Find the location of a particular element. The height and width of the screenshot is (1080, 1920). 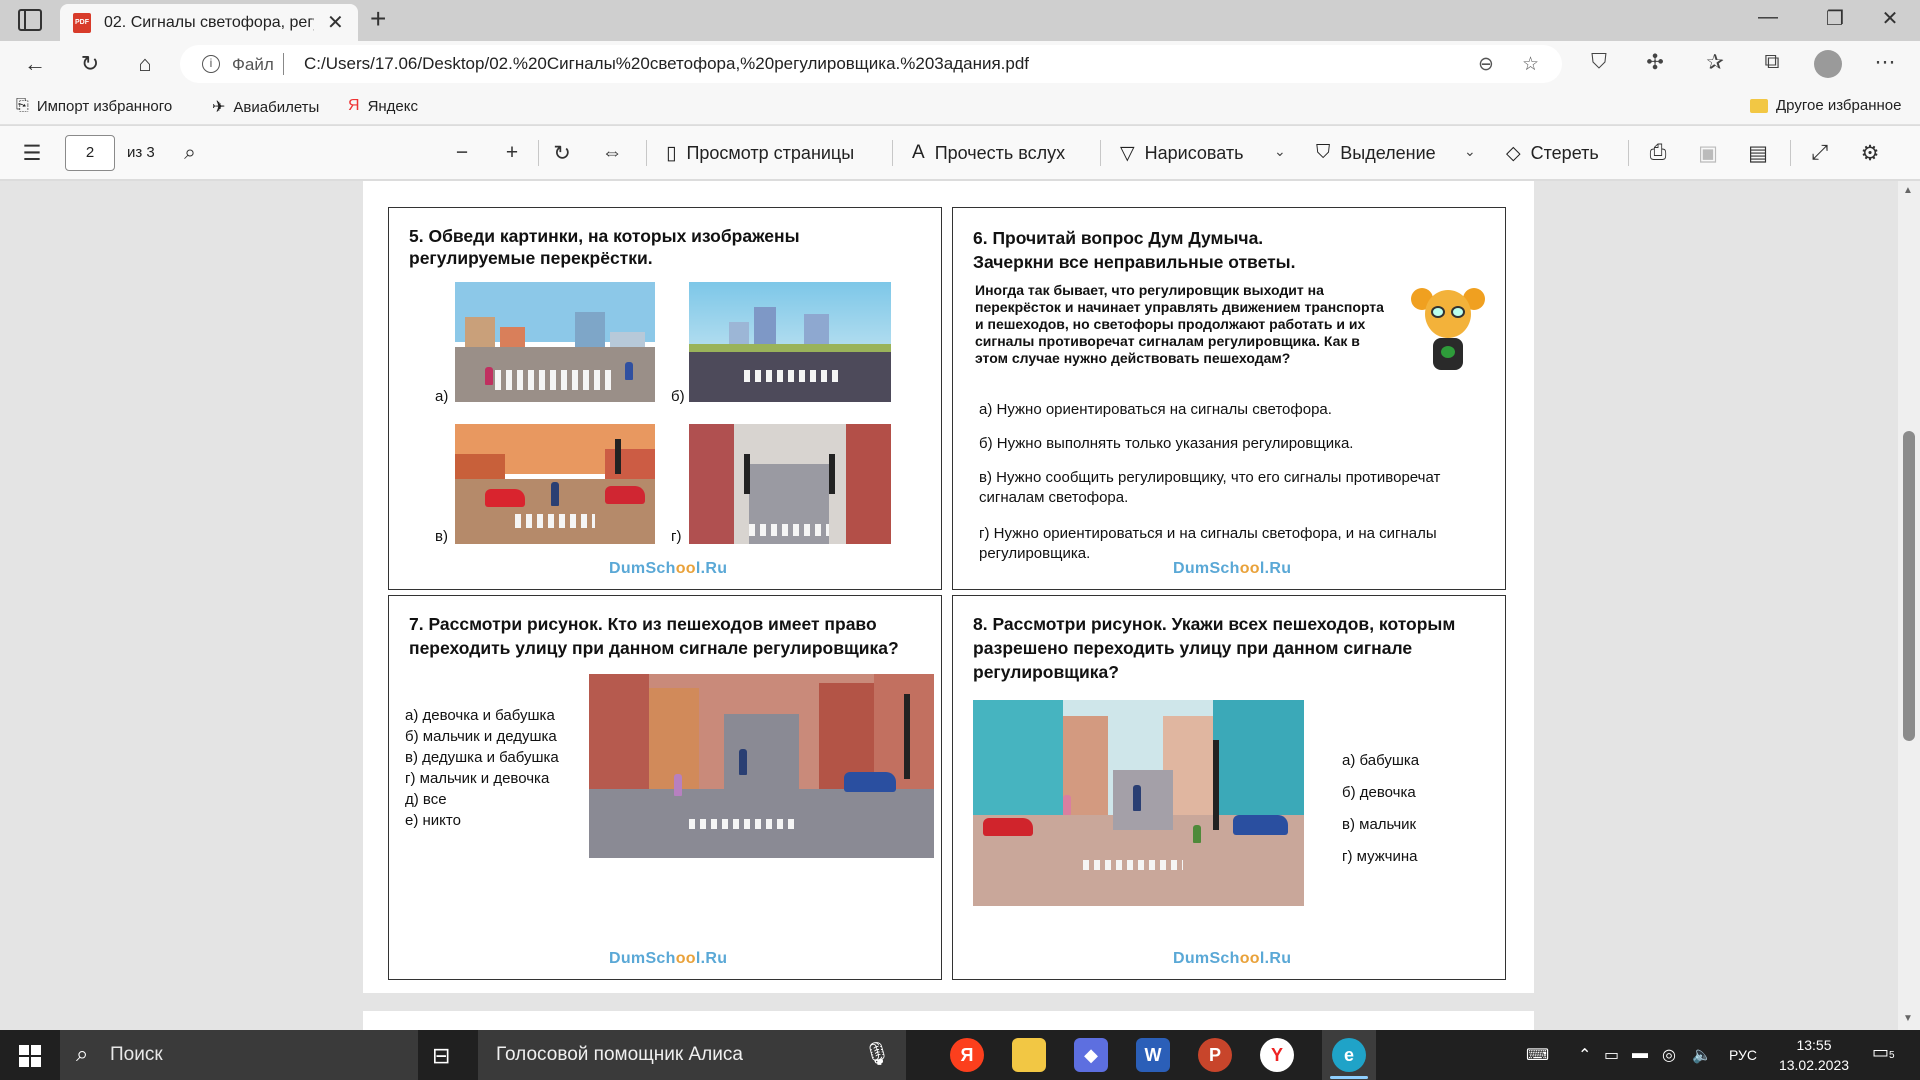

read-aloud-button: A Прочесть вслух is located at coordinates (988, 153).